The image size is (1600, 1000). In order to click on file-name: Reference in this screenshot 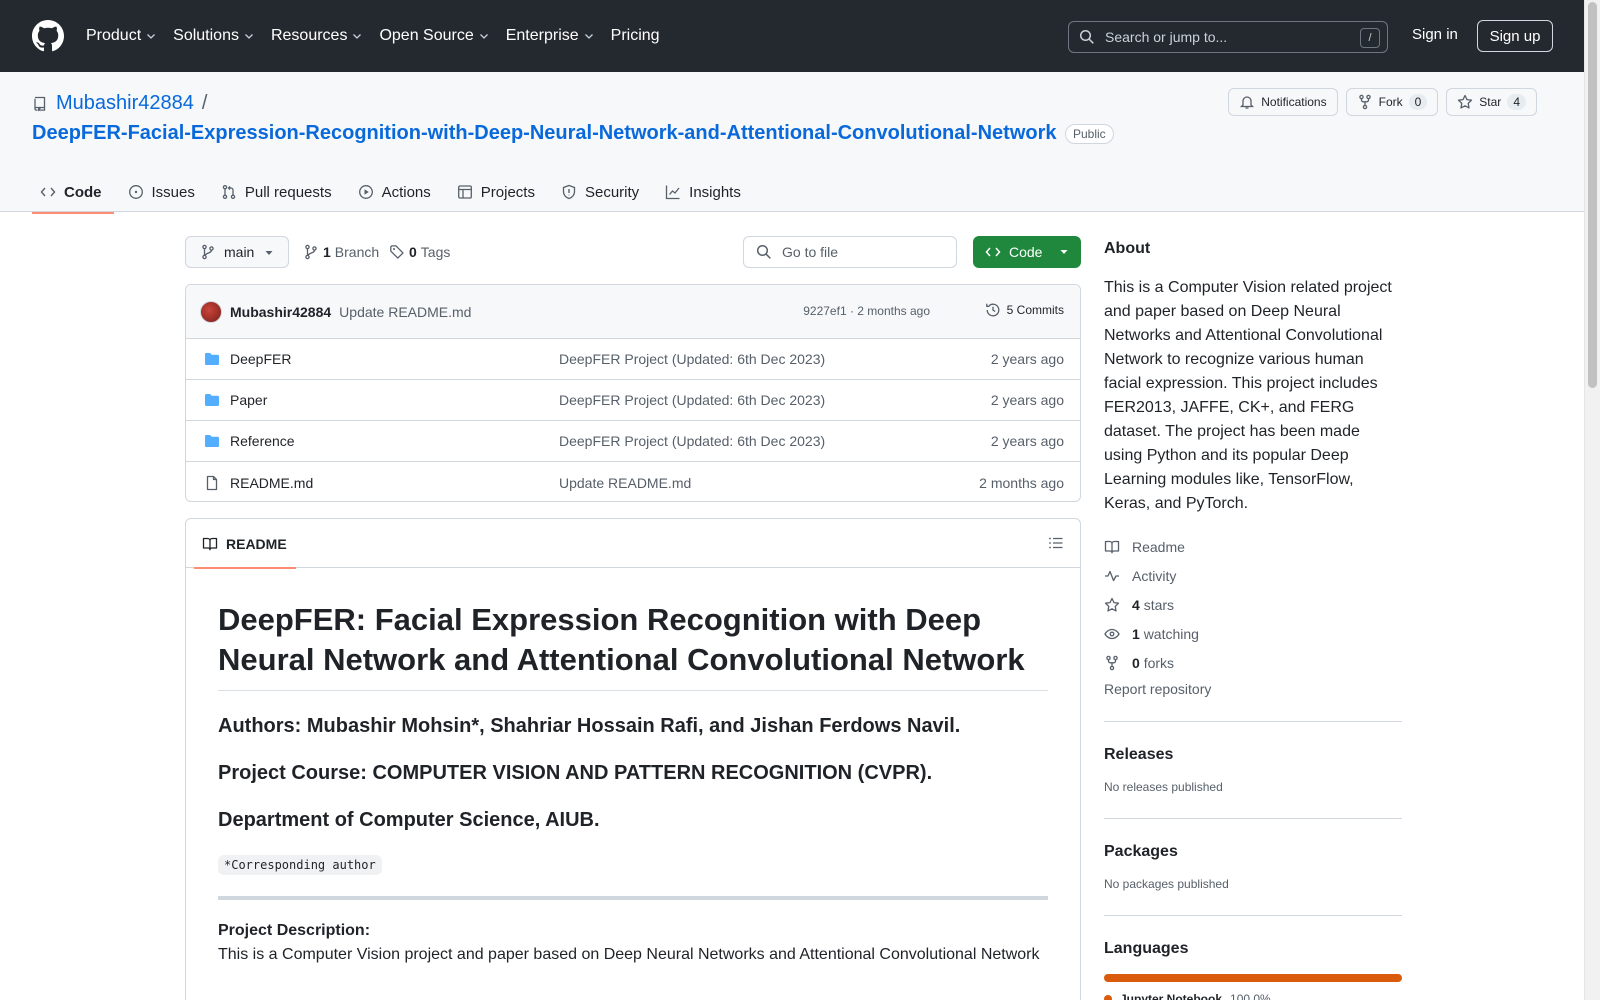, I will do `click(262, 441)`.